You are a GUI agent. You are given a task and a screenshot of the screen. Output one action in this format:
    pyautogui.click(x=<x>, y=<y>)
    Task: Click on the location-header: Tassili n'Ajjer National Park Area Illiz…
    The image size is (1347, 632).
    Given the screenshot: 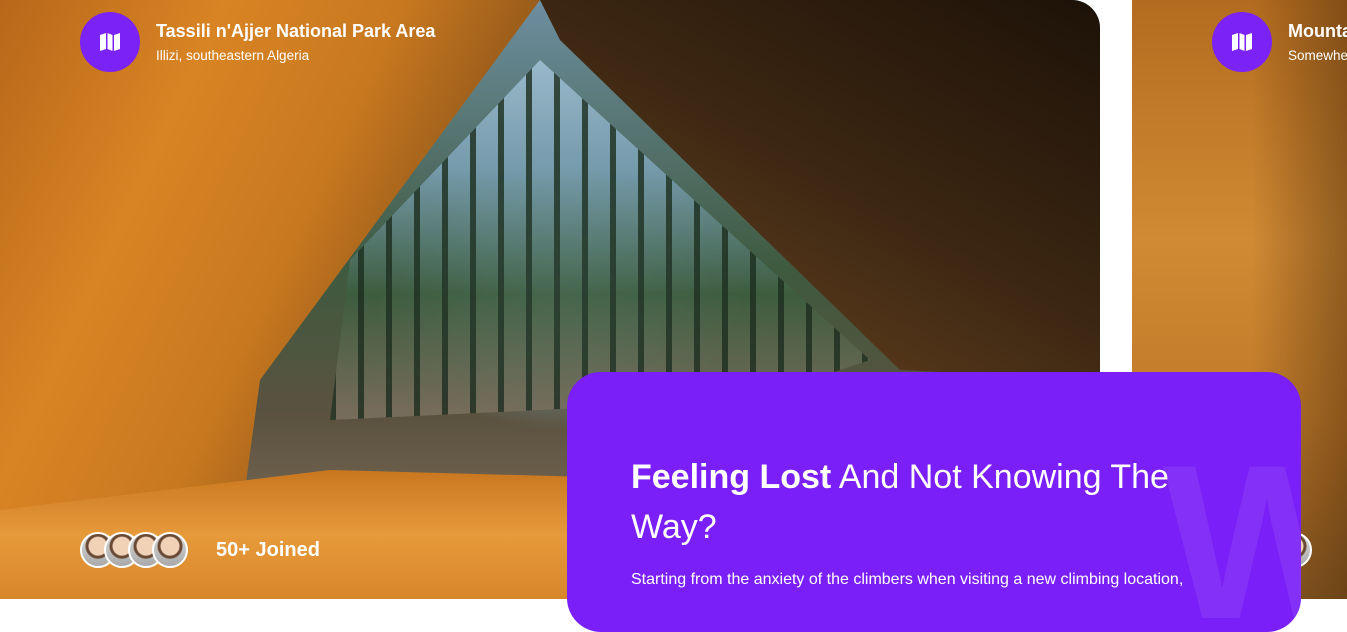 What is the action you would take?
    pyautogui.click(x=257, y=42)
    